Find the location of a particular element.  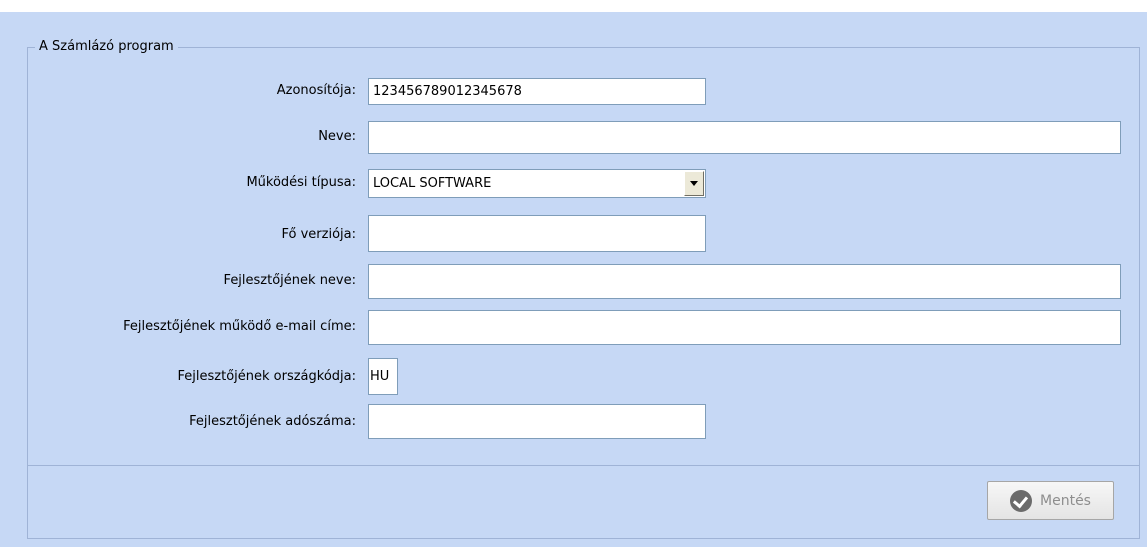

save-button: Mentés is located at coordinates (1050, 500).